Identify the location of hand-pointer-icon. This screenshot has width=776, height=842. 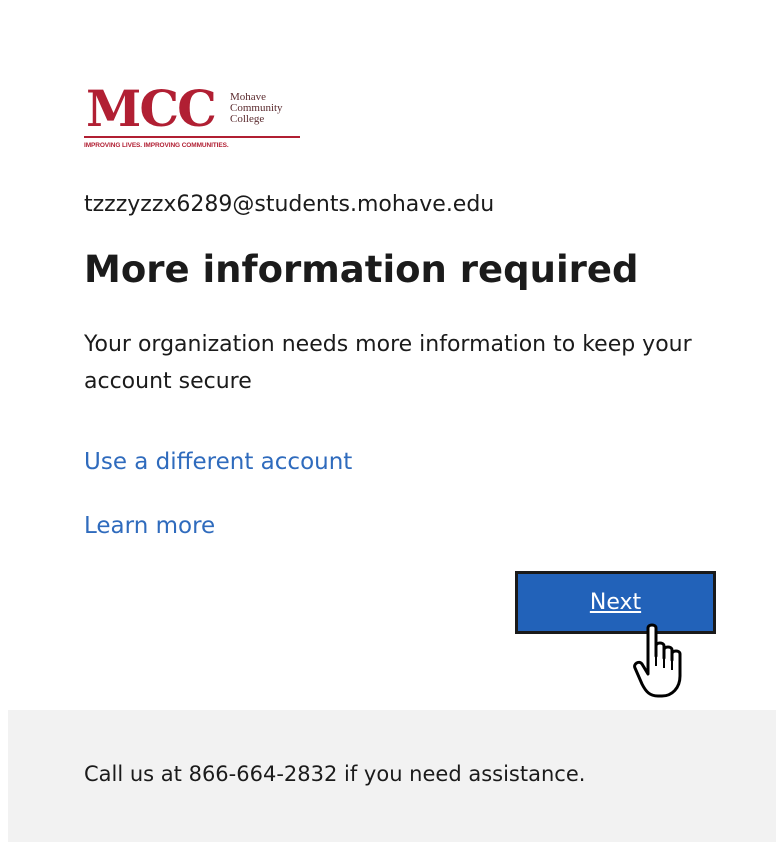
(657, 660).